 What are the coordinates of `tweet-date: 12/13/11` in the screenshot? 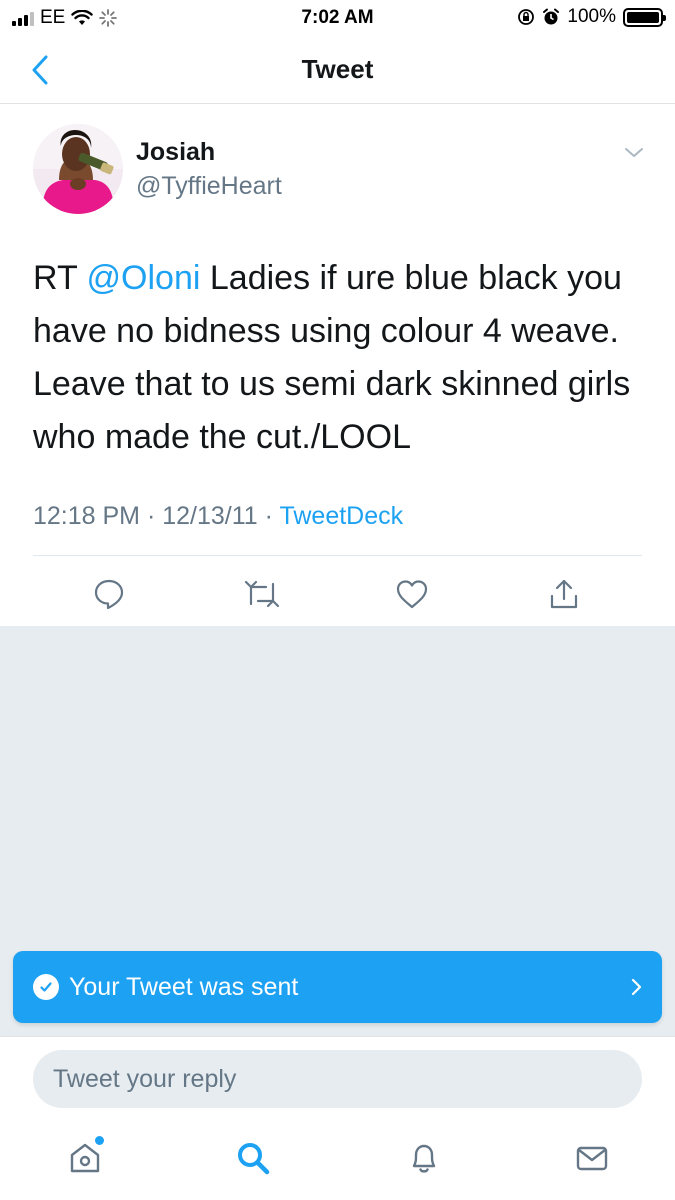 It's located at (210, 516).